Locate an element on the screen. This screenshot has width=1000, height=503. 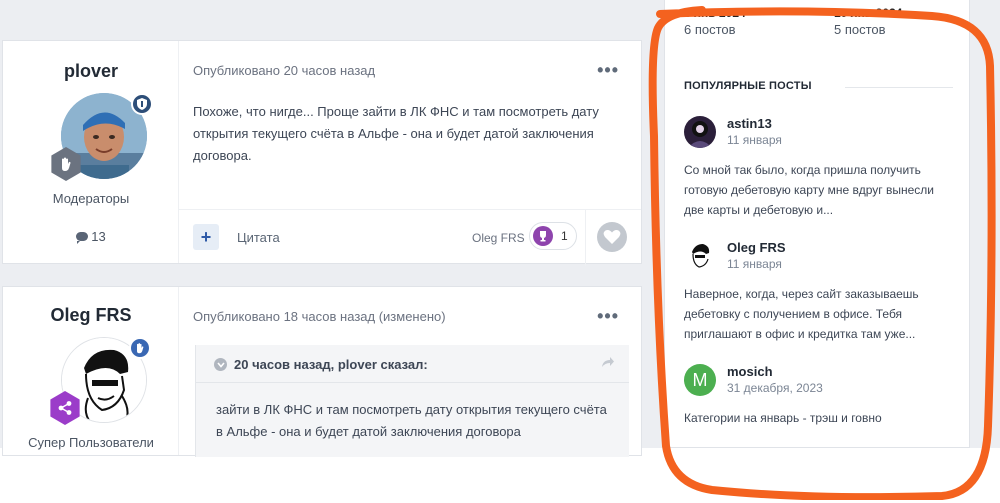
stat-count: 5 постов is located at coordinates (860, 29).